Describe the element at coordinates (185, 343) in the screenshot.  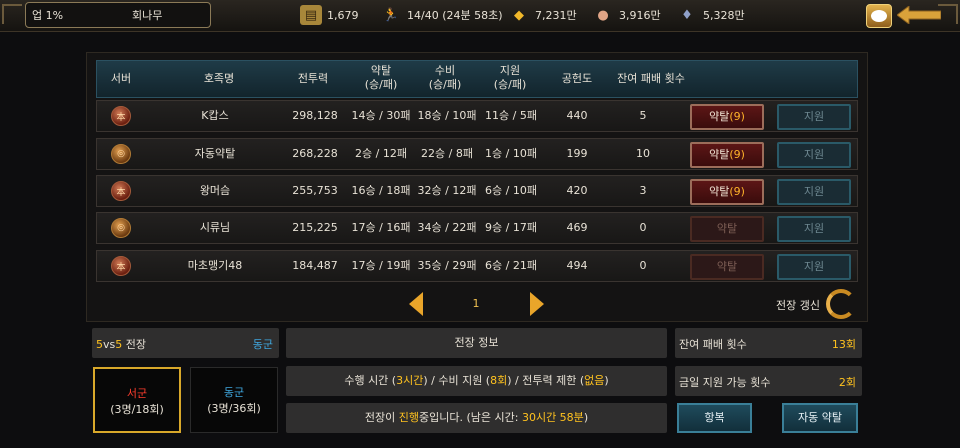
I see `battle-mode-box: 5vs5 전장 동군` at that location.